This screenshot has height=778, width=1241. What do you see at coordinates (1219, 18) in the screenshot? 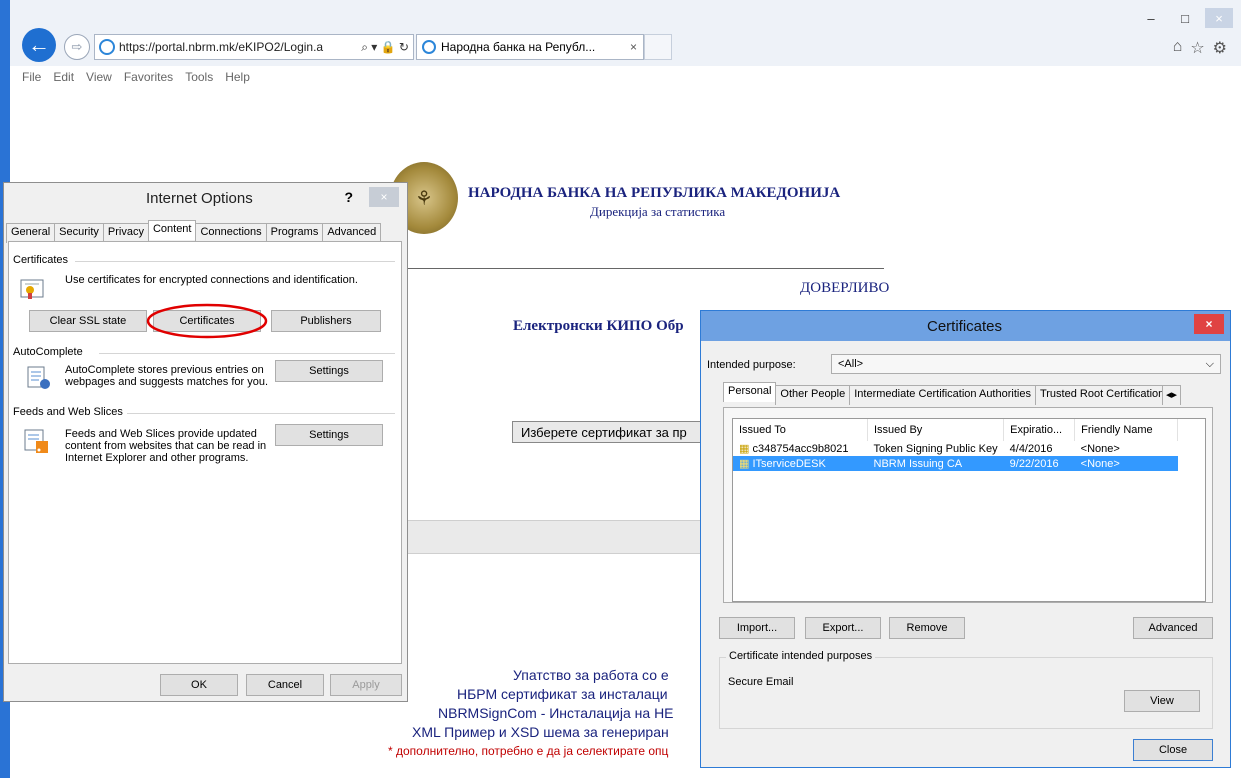
I see `close-window-button: ×` at bounding box center [1219, 18].